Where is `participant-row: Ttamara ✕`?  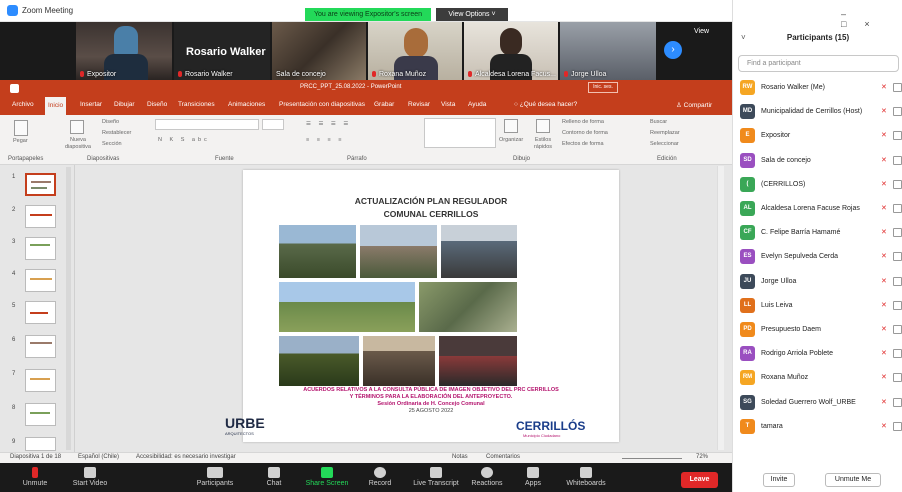
participant-row: Ttamara ✕ is located at coordinates (817, 427).